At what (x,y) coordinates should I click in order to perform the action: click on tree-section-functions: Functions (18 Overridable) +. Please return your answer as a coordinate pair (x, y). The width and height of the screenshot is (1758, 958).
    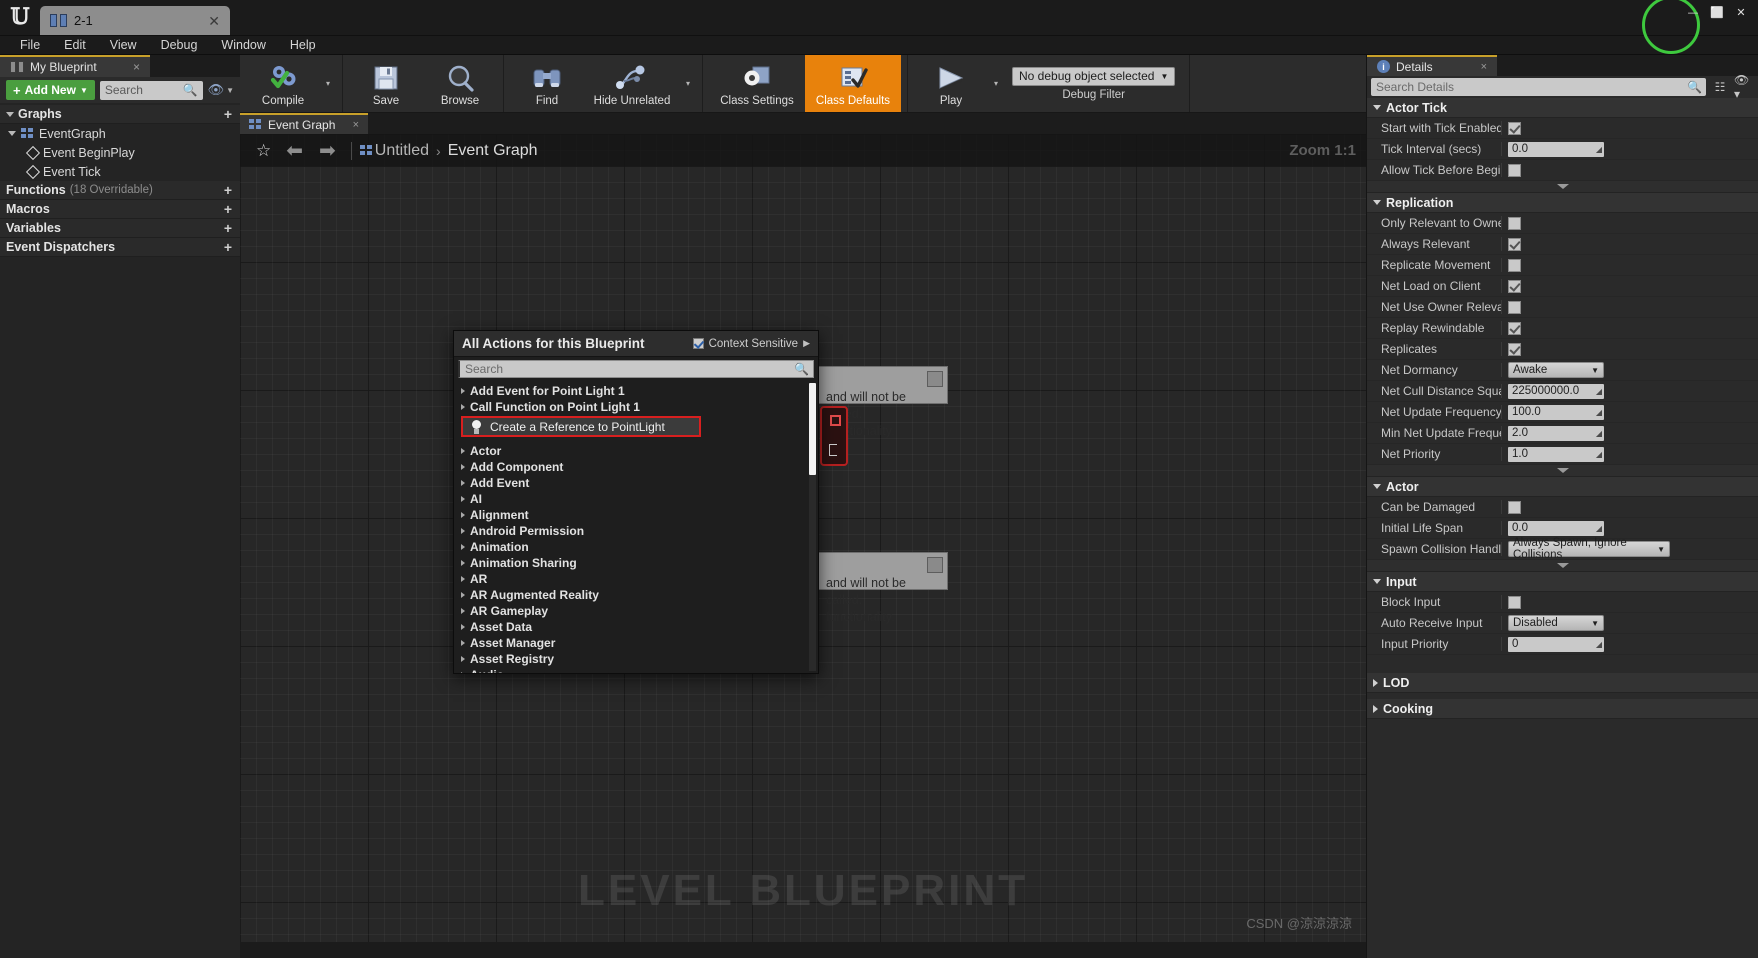
    Looking at the image, I should click on (120, 190).